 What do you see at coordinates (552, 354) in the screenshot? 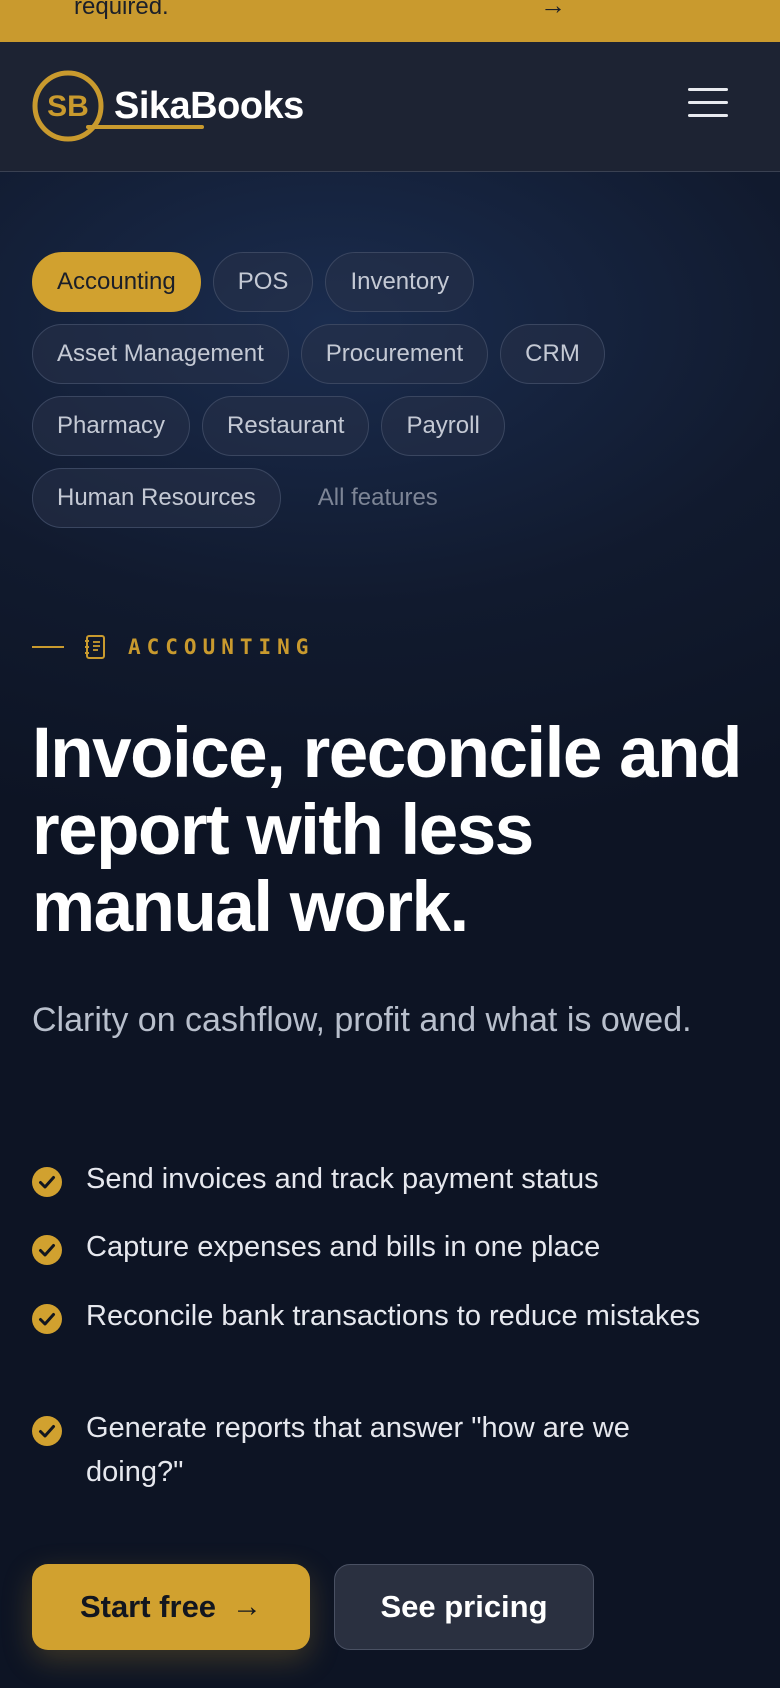
I see `chip-crm: CRM` at bounding box center [552, 354].